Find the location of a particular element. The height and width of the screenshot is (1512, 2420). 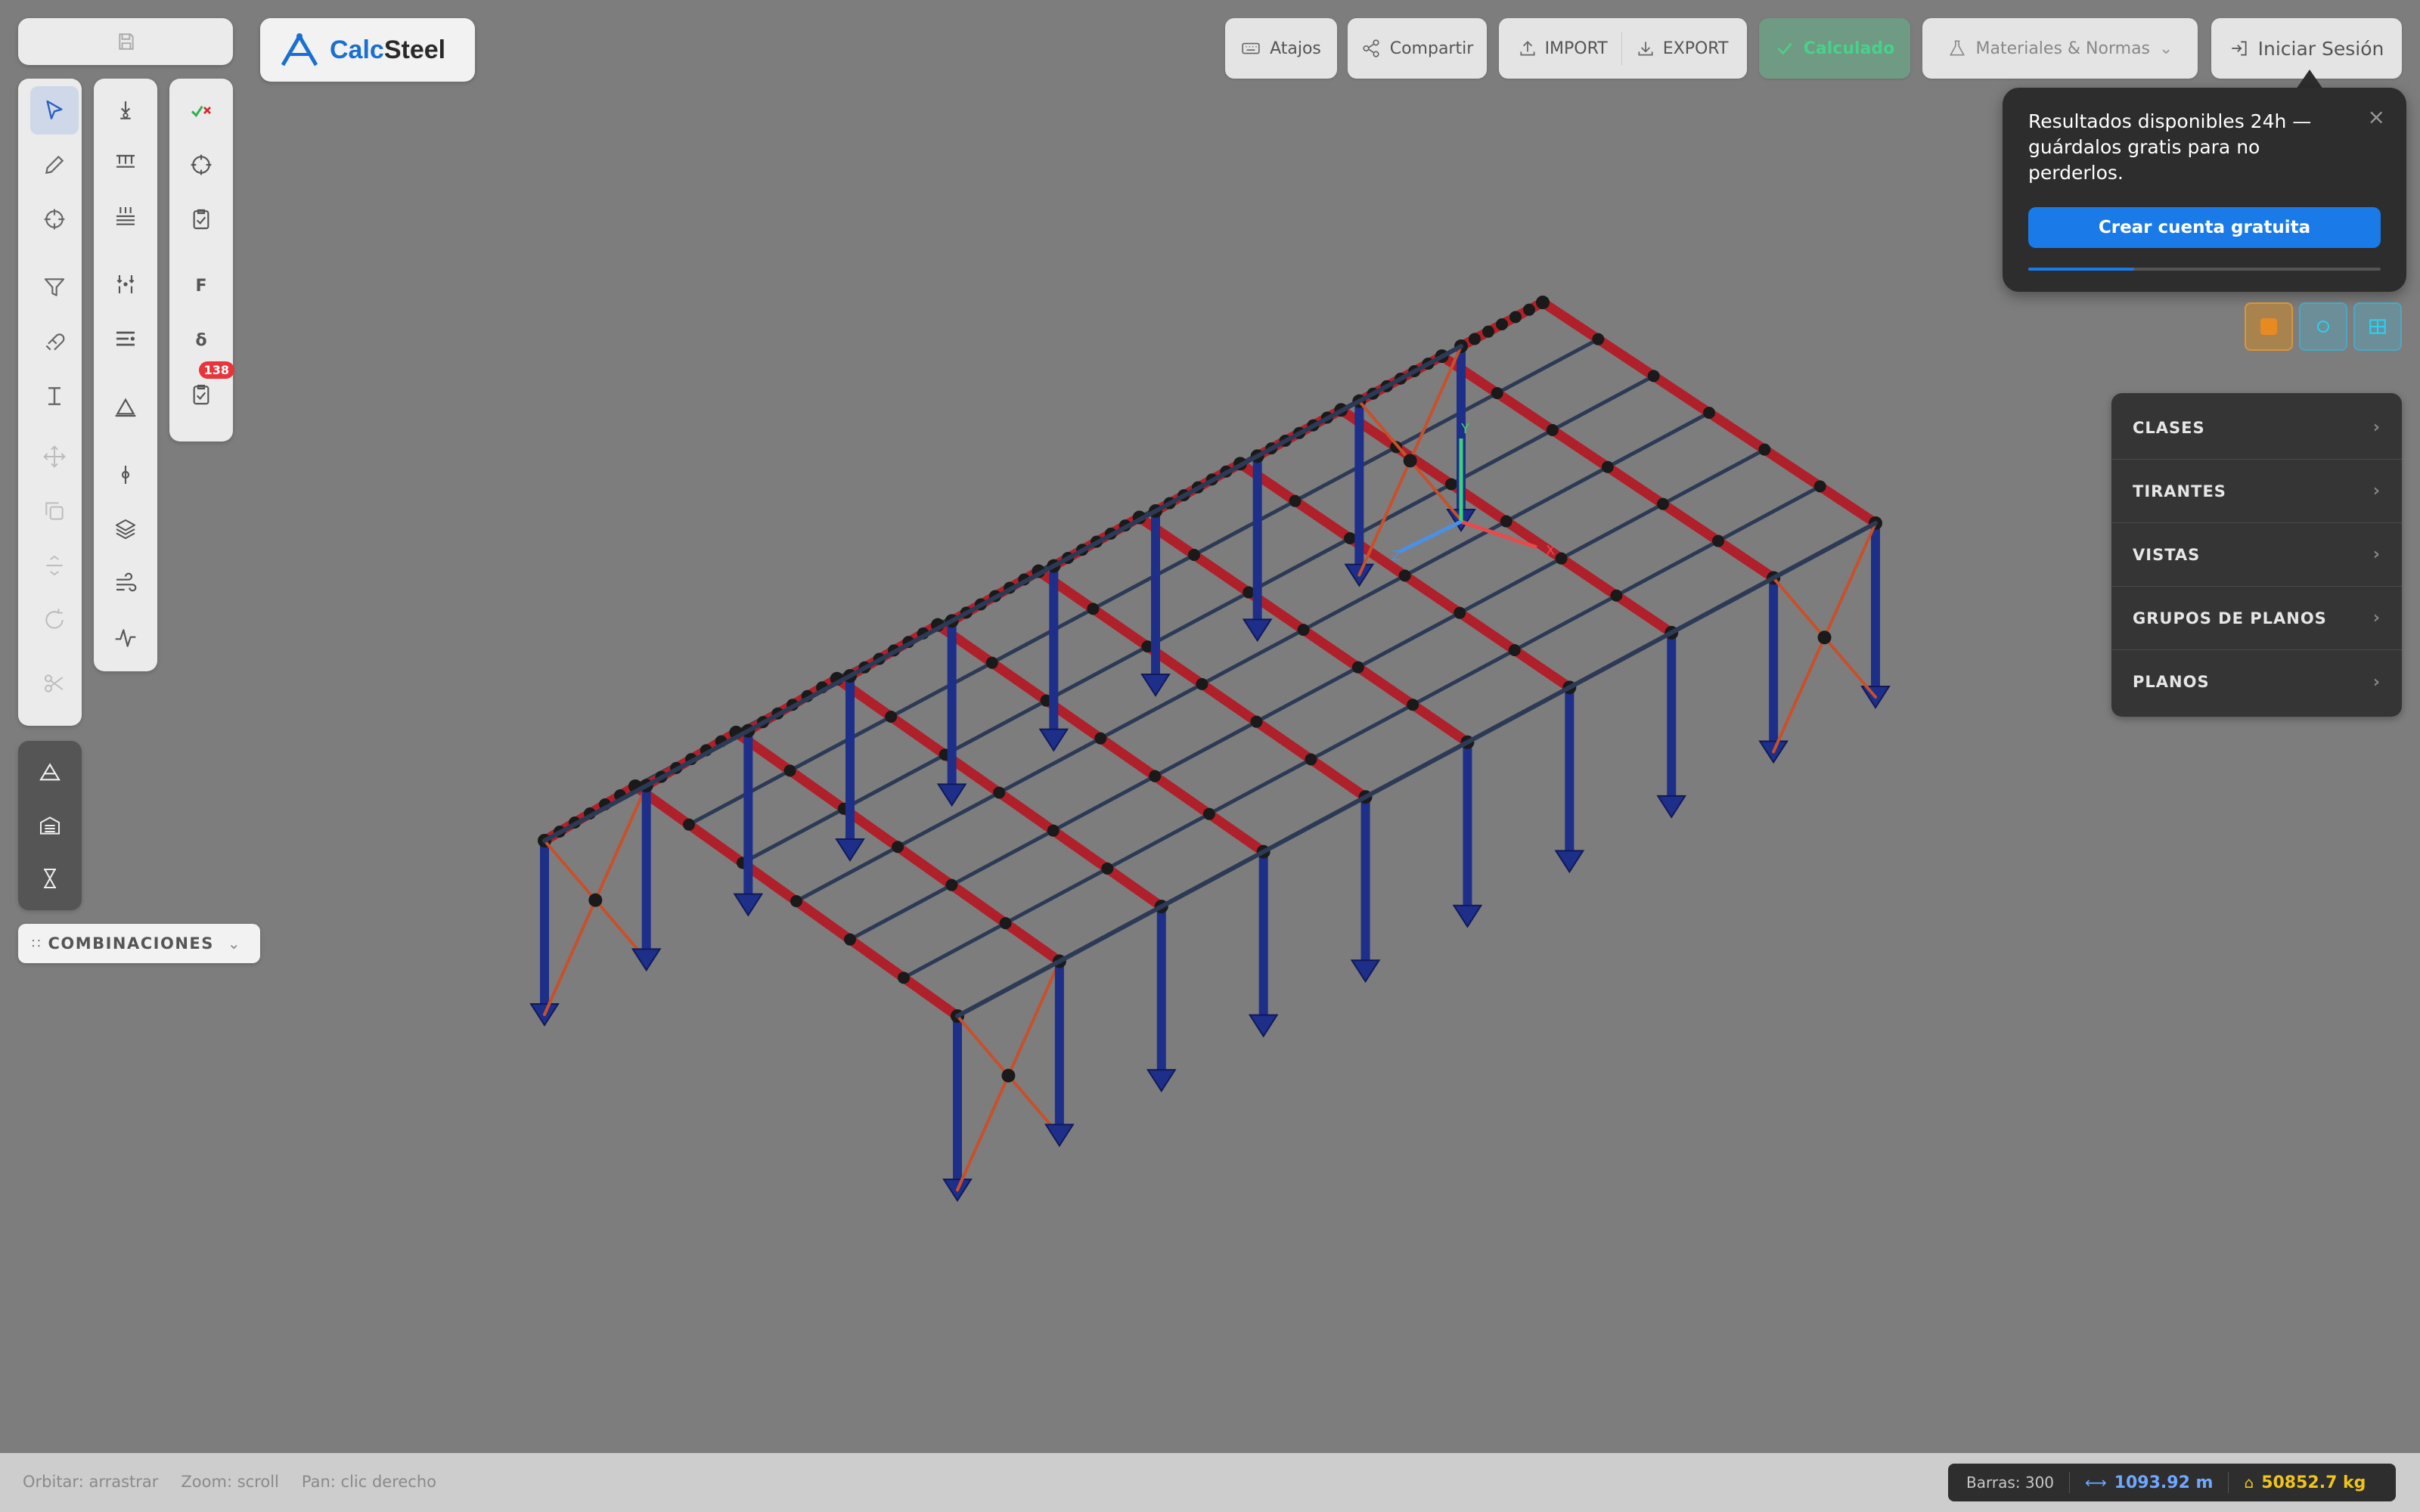

deformation-tool: δ is located at coordinates (201, 340).